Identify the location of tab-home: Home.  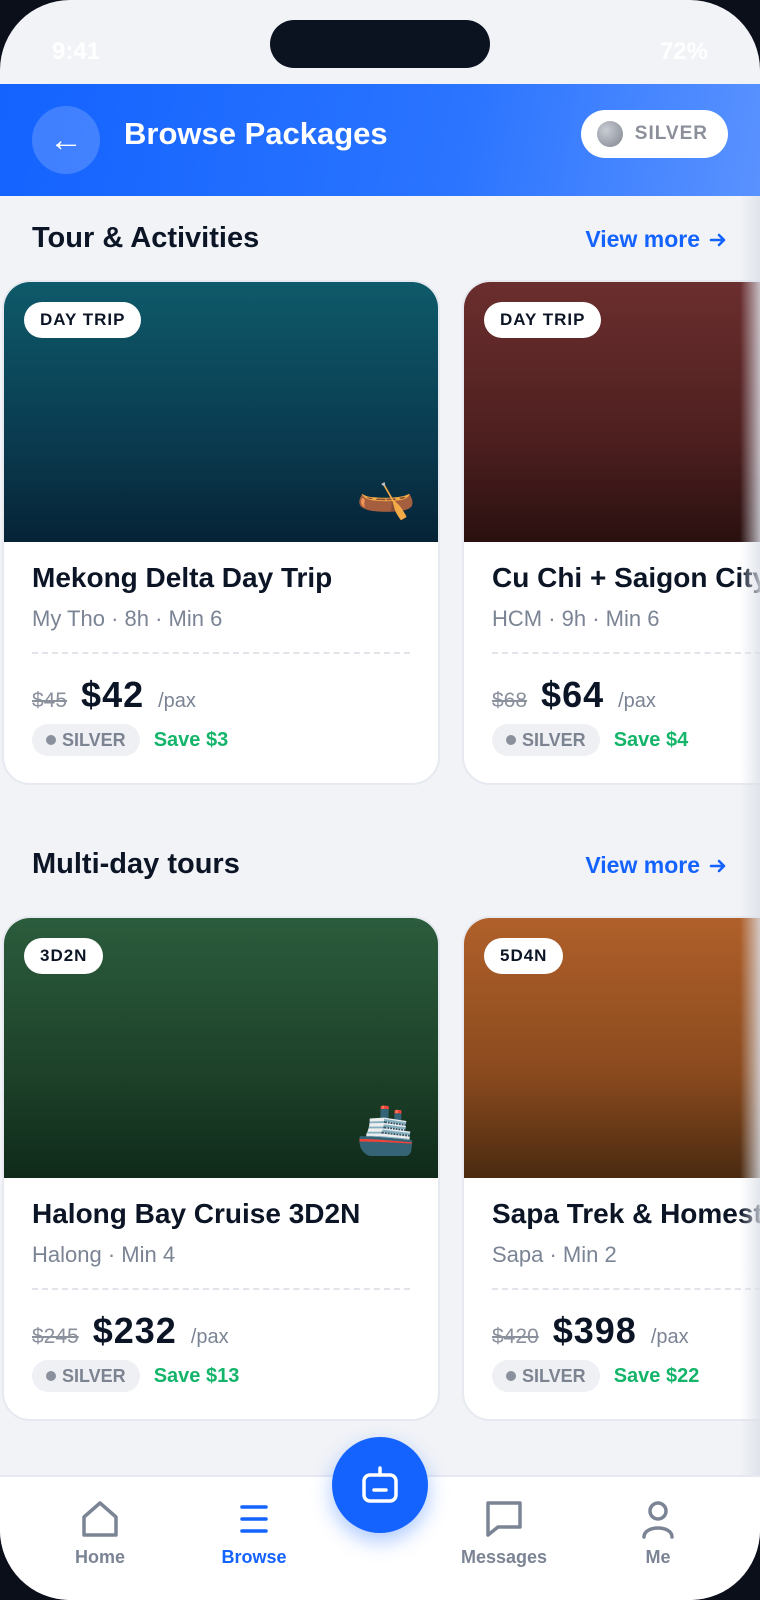
(100, 1532).